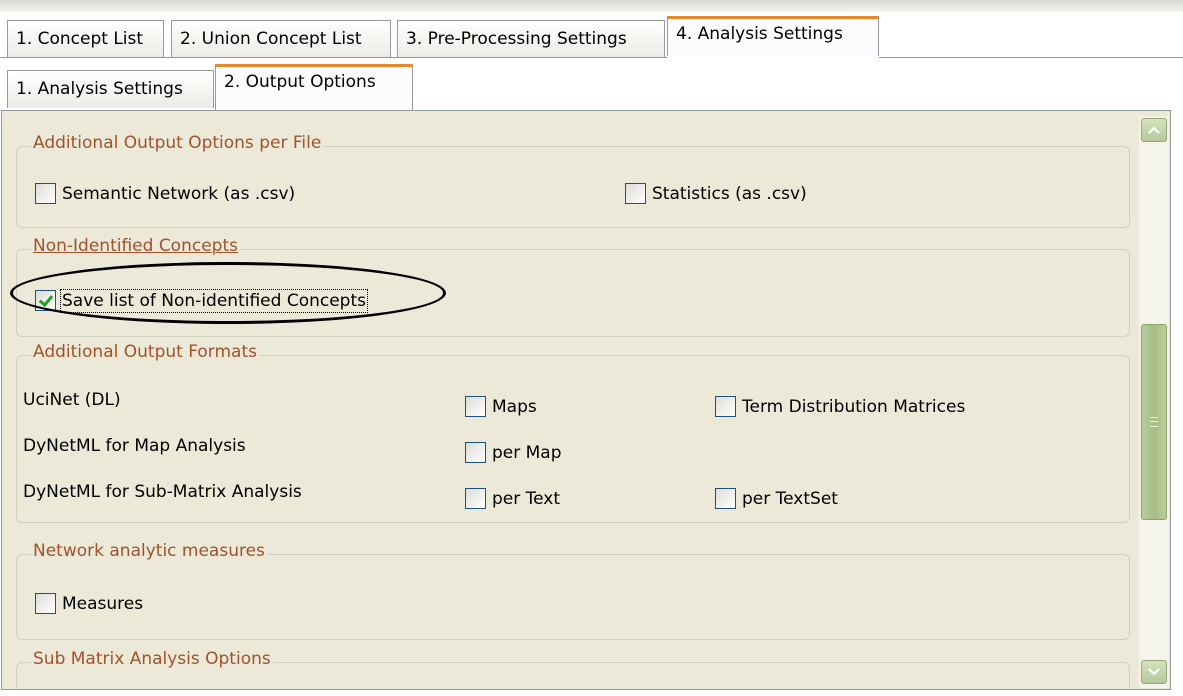 The image size is (1183, 696). Describe the element at coordinates (179, 193) in the screenshot. I see `checkbox-label: Semantic Network (as .csv)` at that location.